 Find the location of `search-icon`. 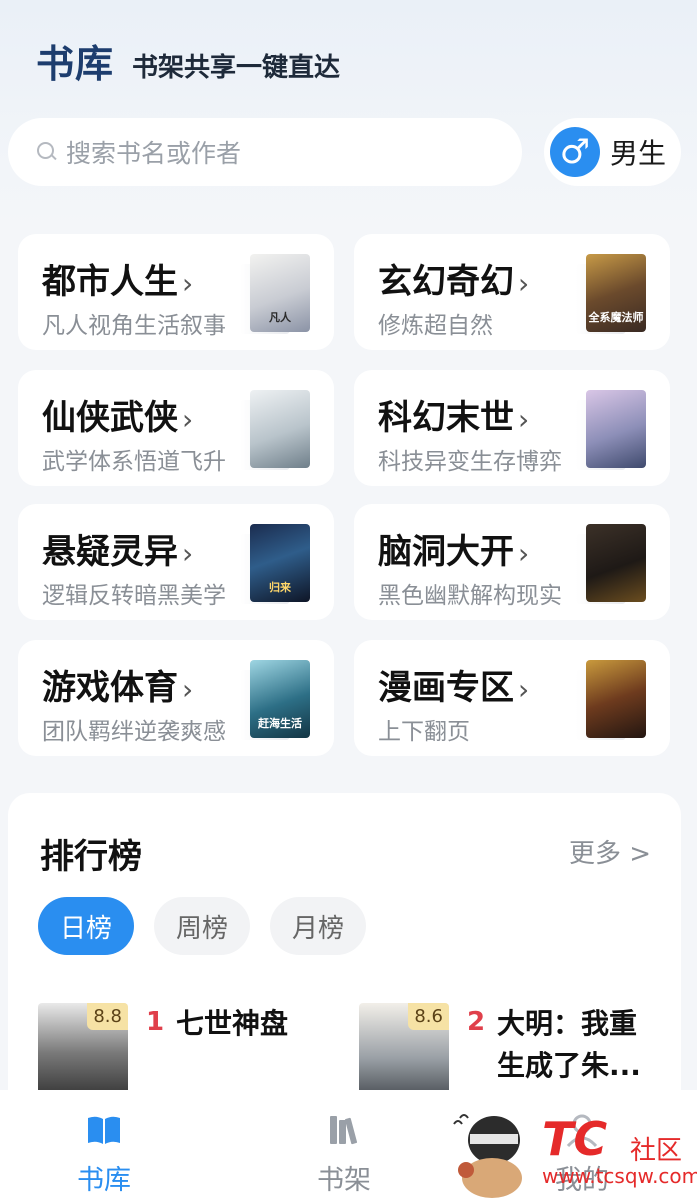

search-icon is located at coordinates (47, 152).